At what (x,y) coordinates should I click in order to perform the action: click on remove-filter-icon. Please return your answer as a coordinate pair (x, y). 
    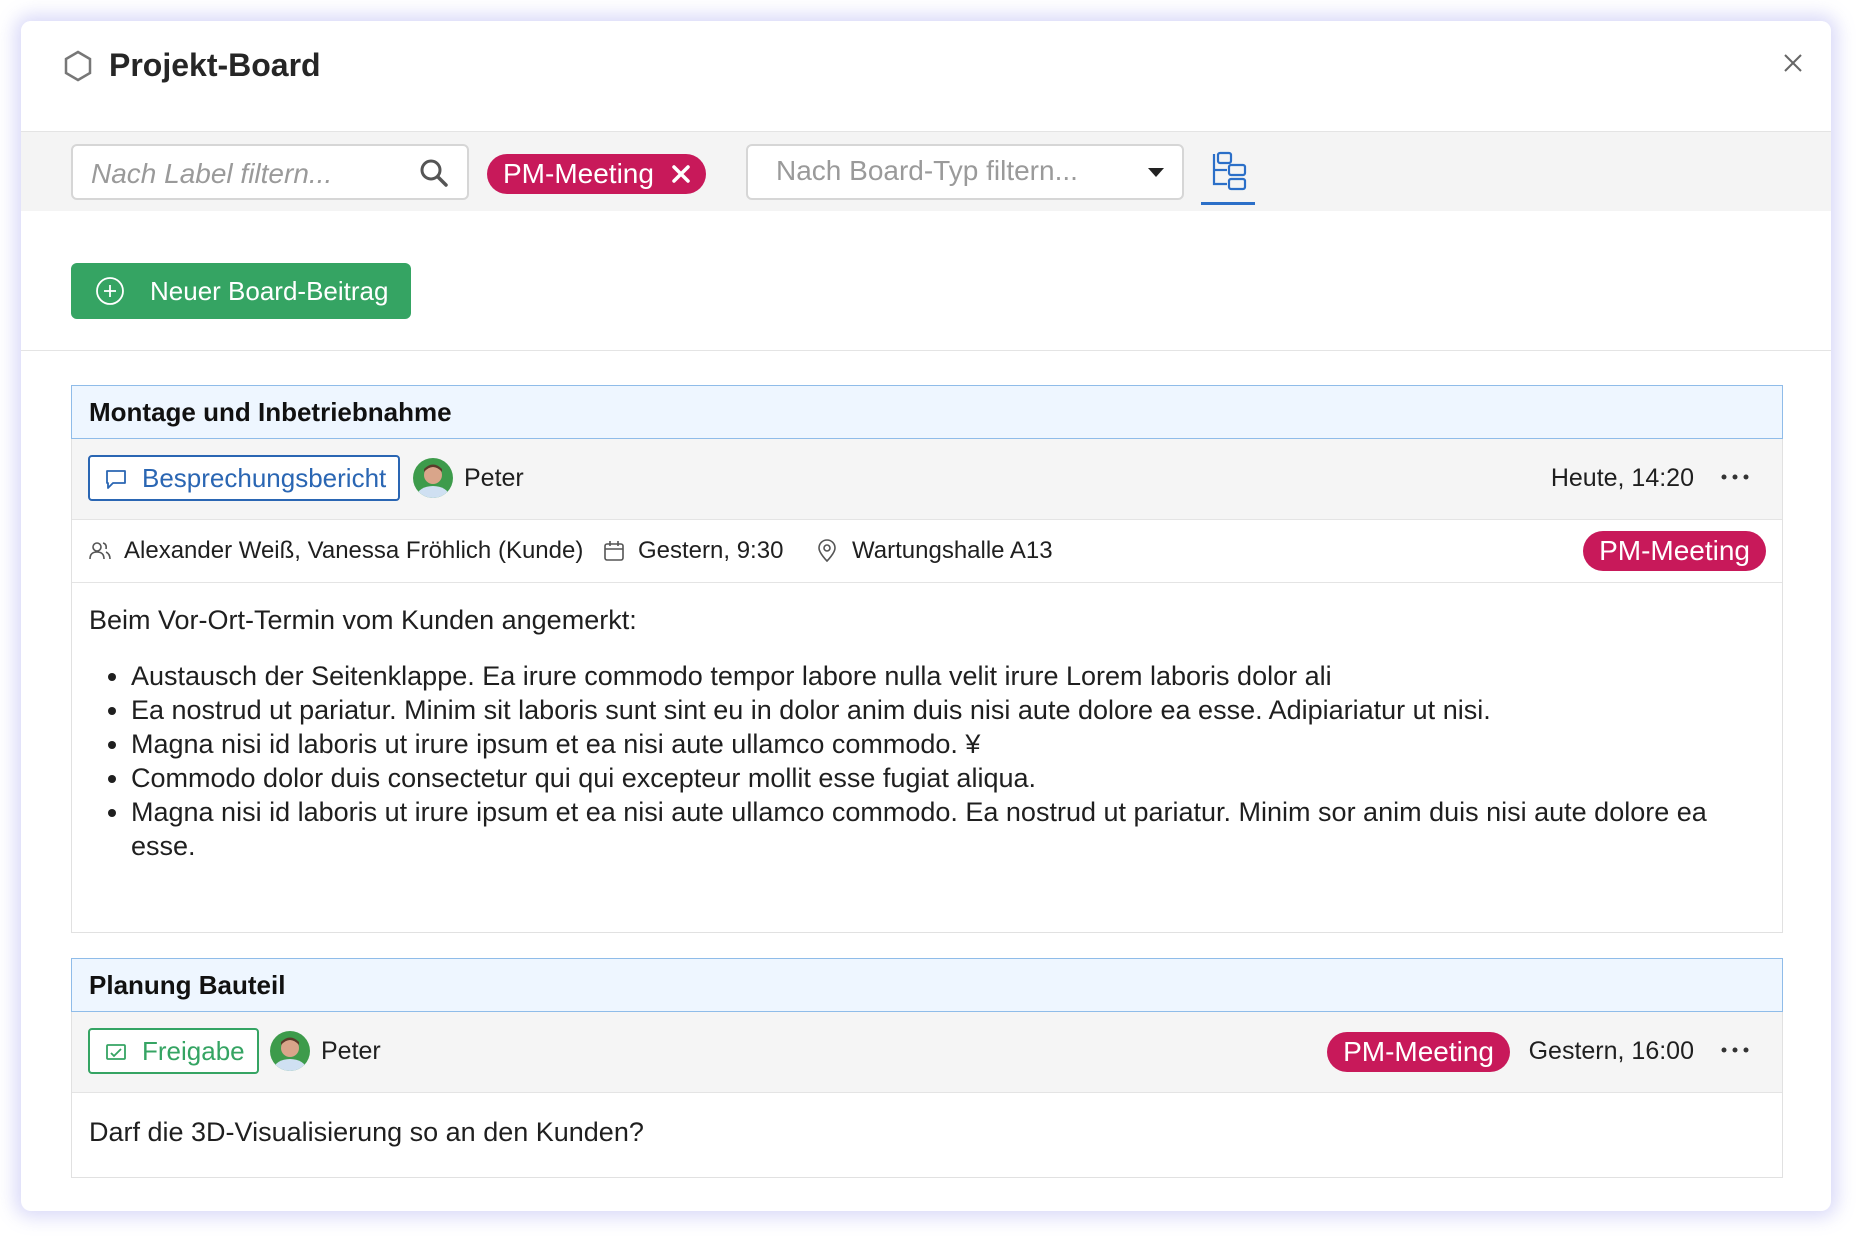
    Looking at the image, I should click on (681, 174).